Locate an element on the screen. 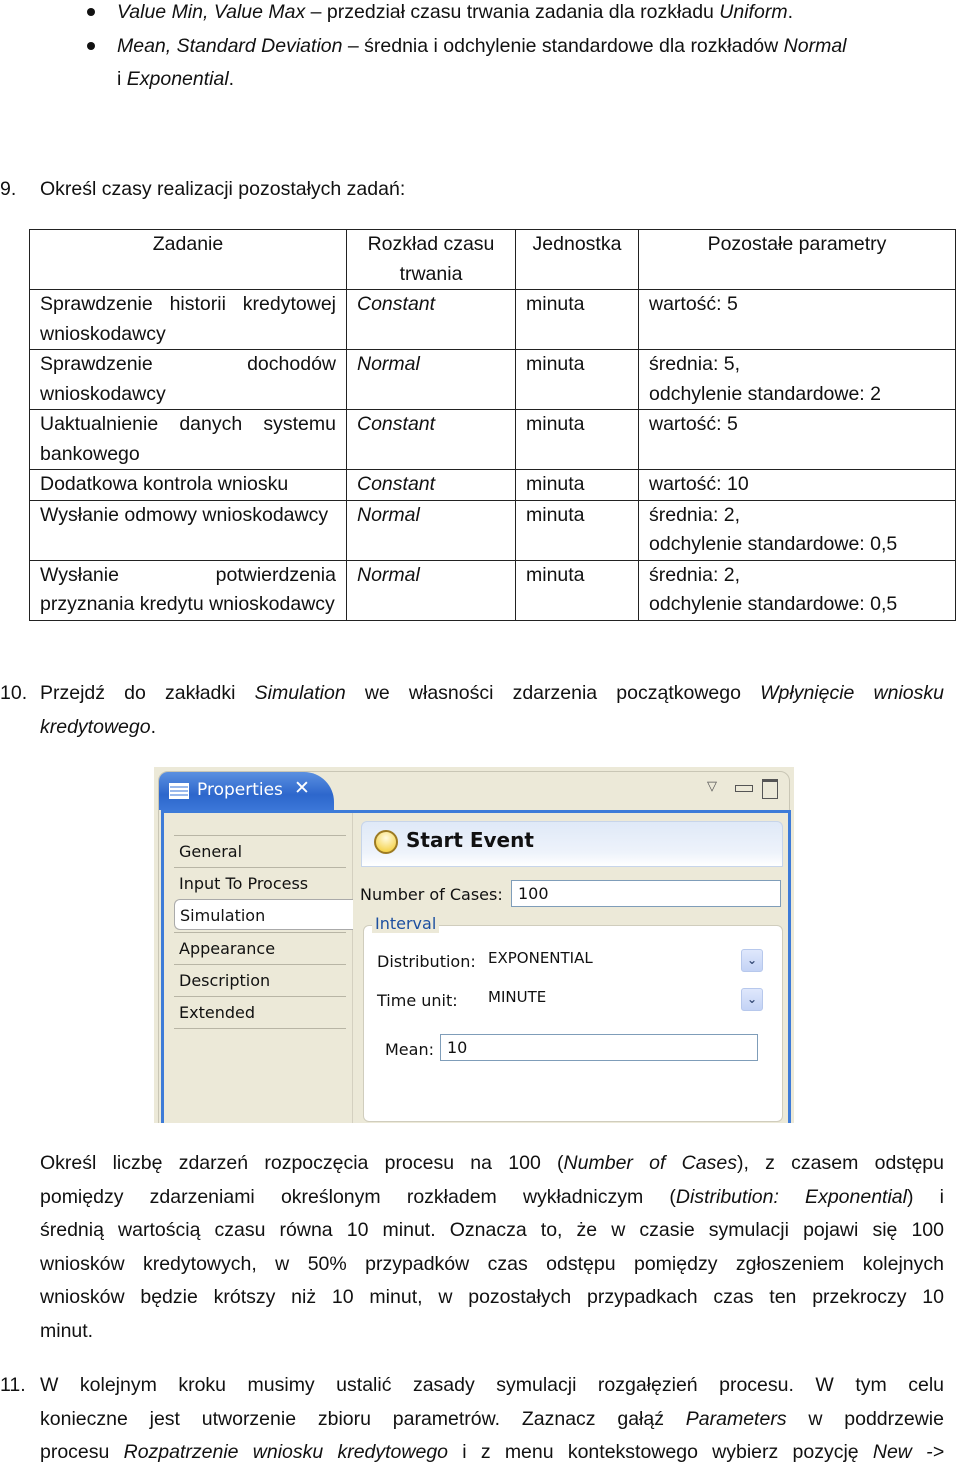 This screenshot has height=1469, width=960. task-name-cell: Uaktualnienie danych systemu bankowego is located at coordinates (188, 439).